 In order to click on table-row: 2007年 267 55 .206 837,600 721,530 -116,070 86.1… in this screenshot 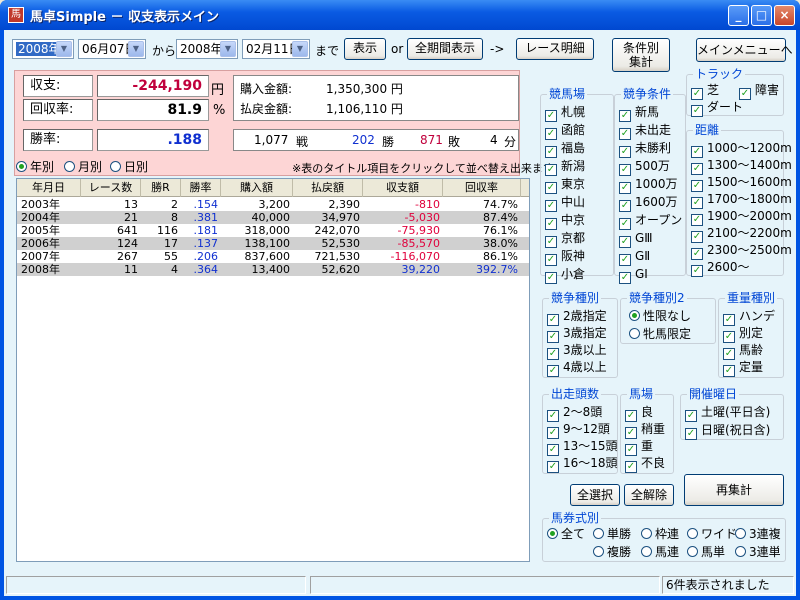, I will do `click(273, 256)`.